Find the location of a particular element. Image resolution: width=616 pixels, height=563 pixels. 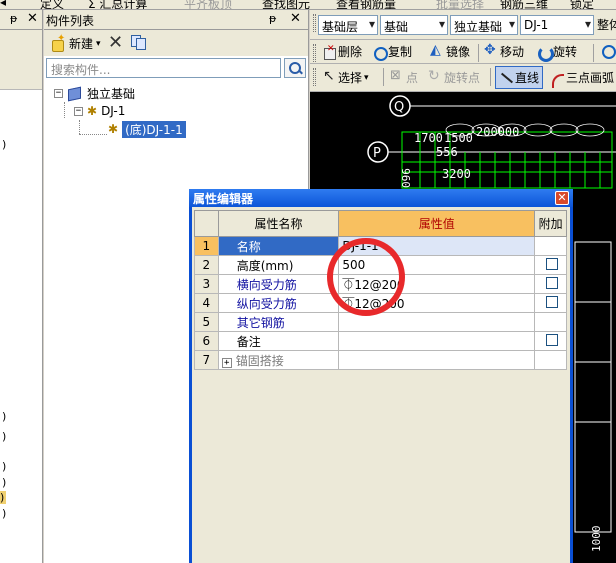

rotate-label: 旋转 is located at coordinates (565, 52).